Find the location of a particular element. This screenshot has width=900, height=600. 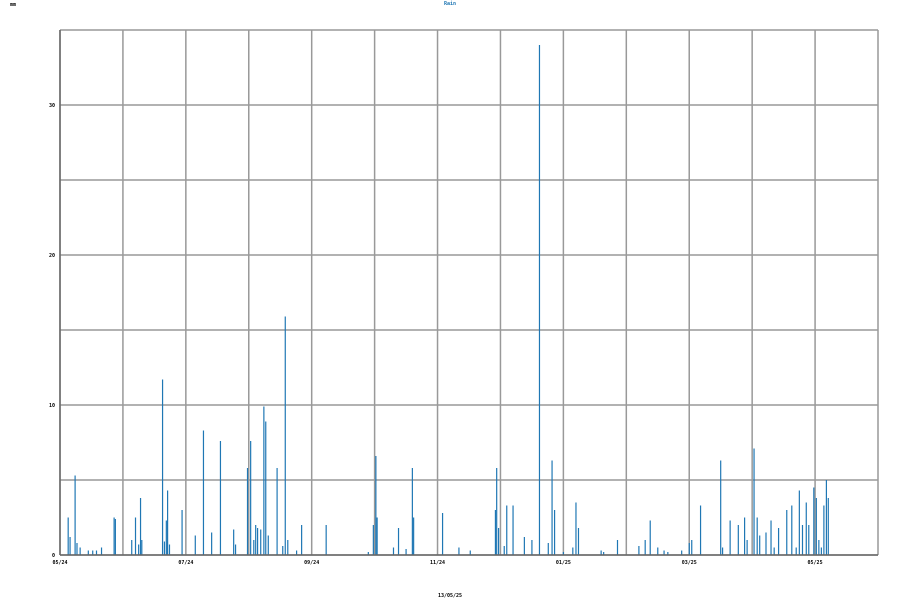

x-tick-labels: 05/24 07/24 09/24 11/24 01/25 03/25 05/25 is located at coordinates (437, 563).